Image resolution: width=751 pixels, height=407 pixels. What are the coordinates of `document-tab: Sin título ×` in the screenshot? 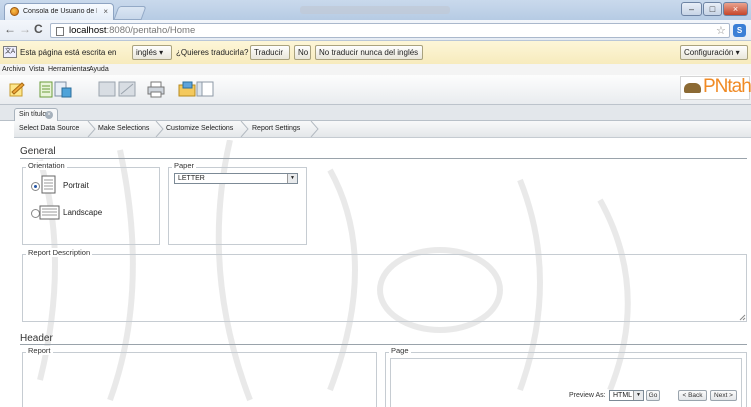 It's located at (36, 114).